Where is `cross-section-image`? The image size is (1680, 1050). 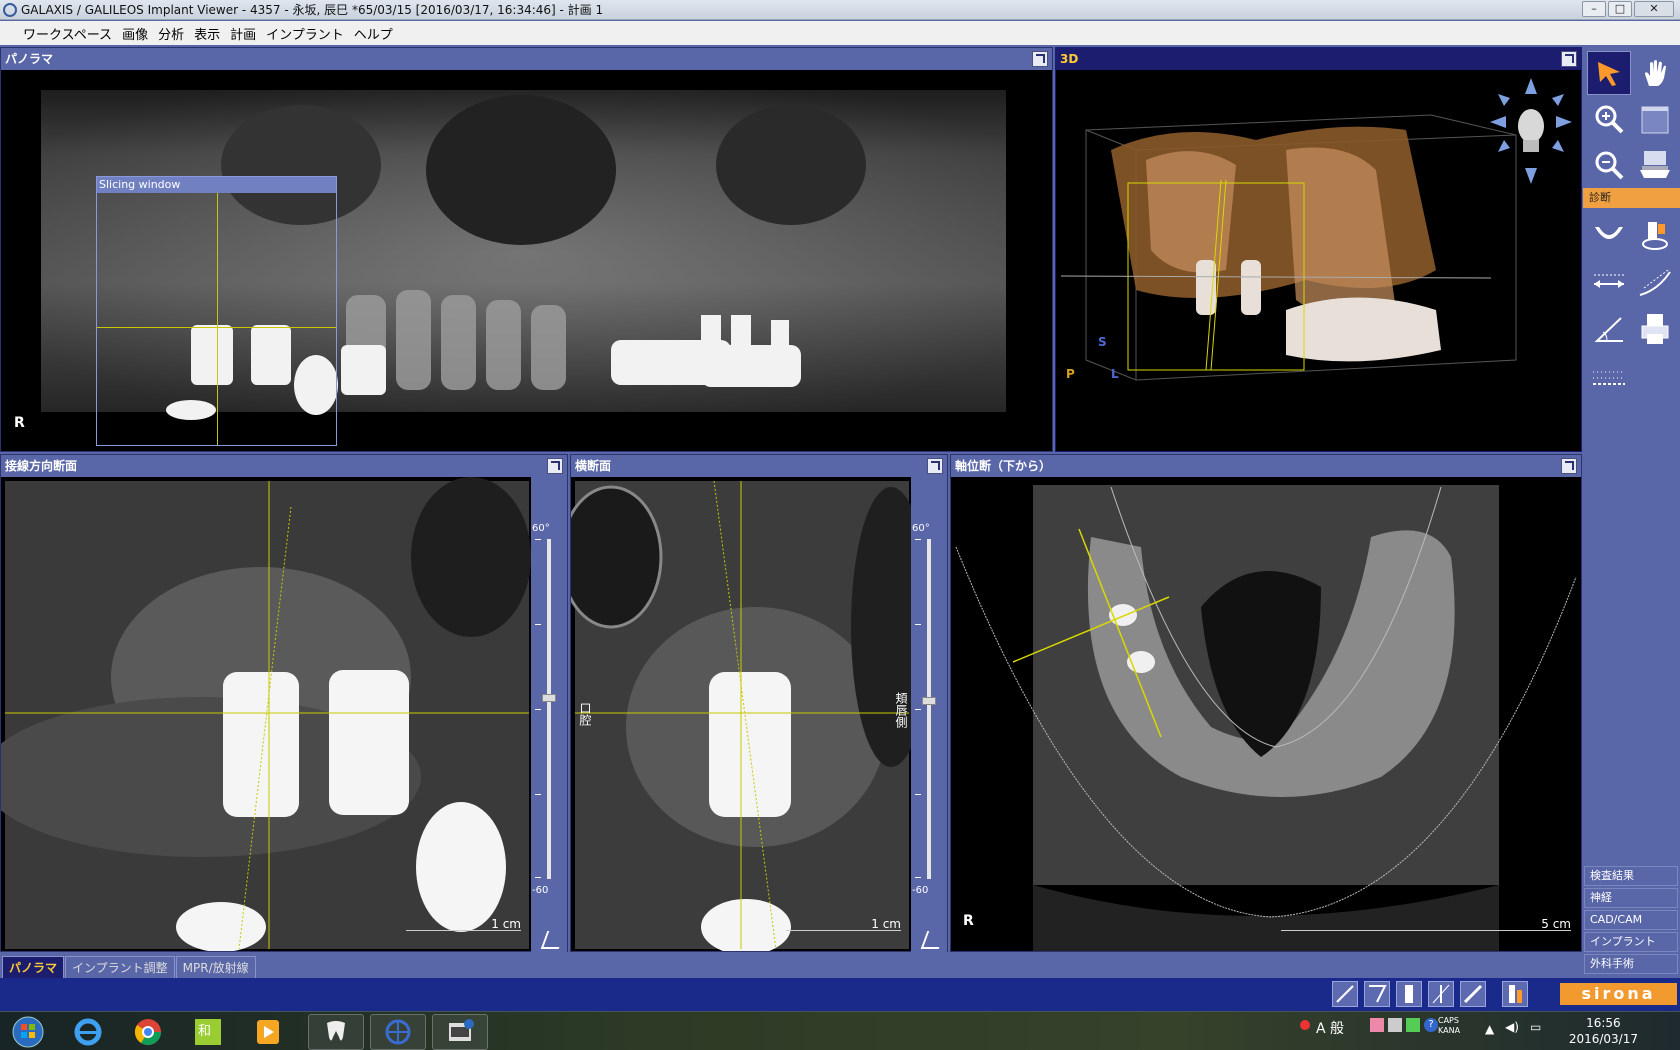 cross-section-image is located at coordinates (741, 715).